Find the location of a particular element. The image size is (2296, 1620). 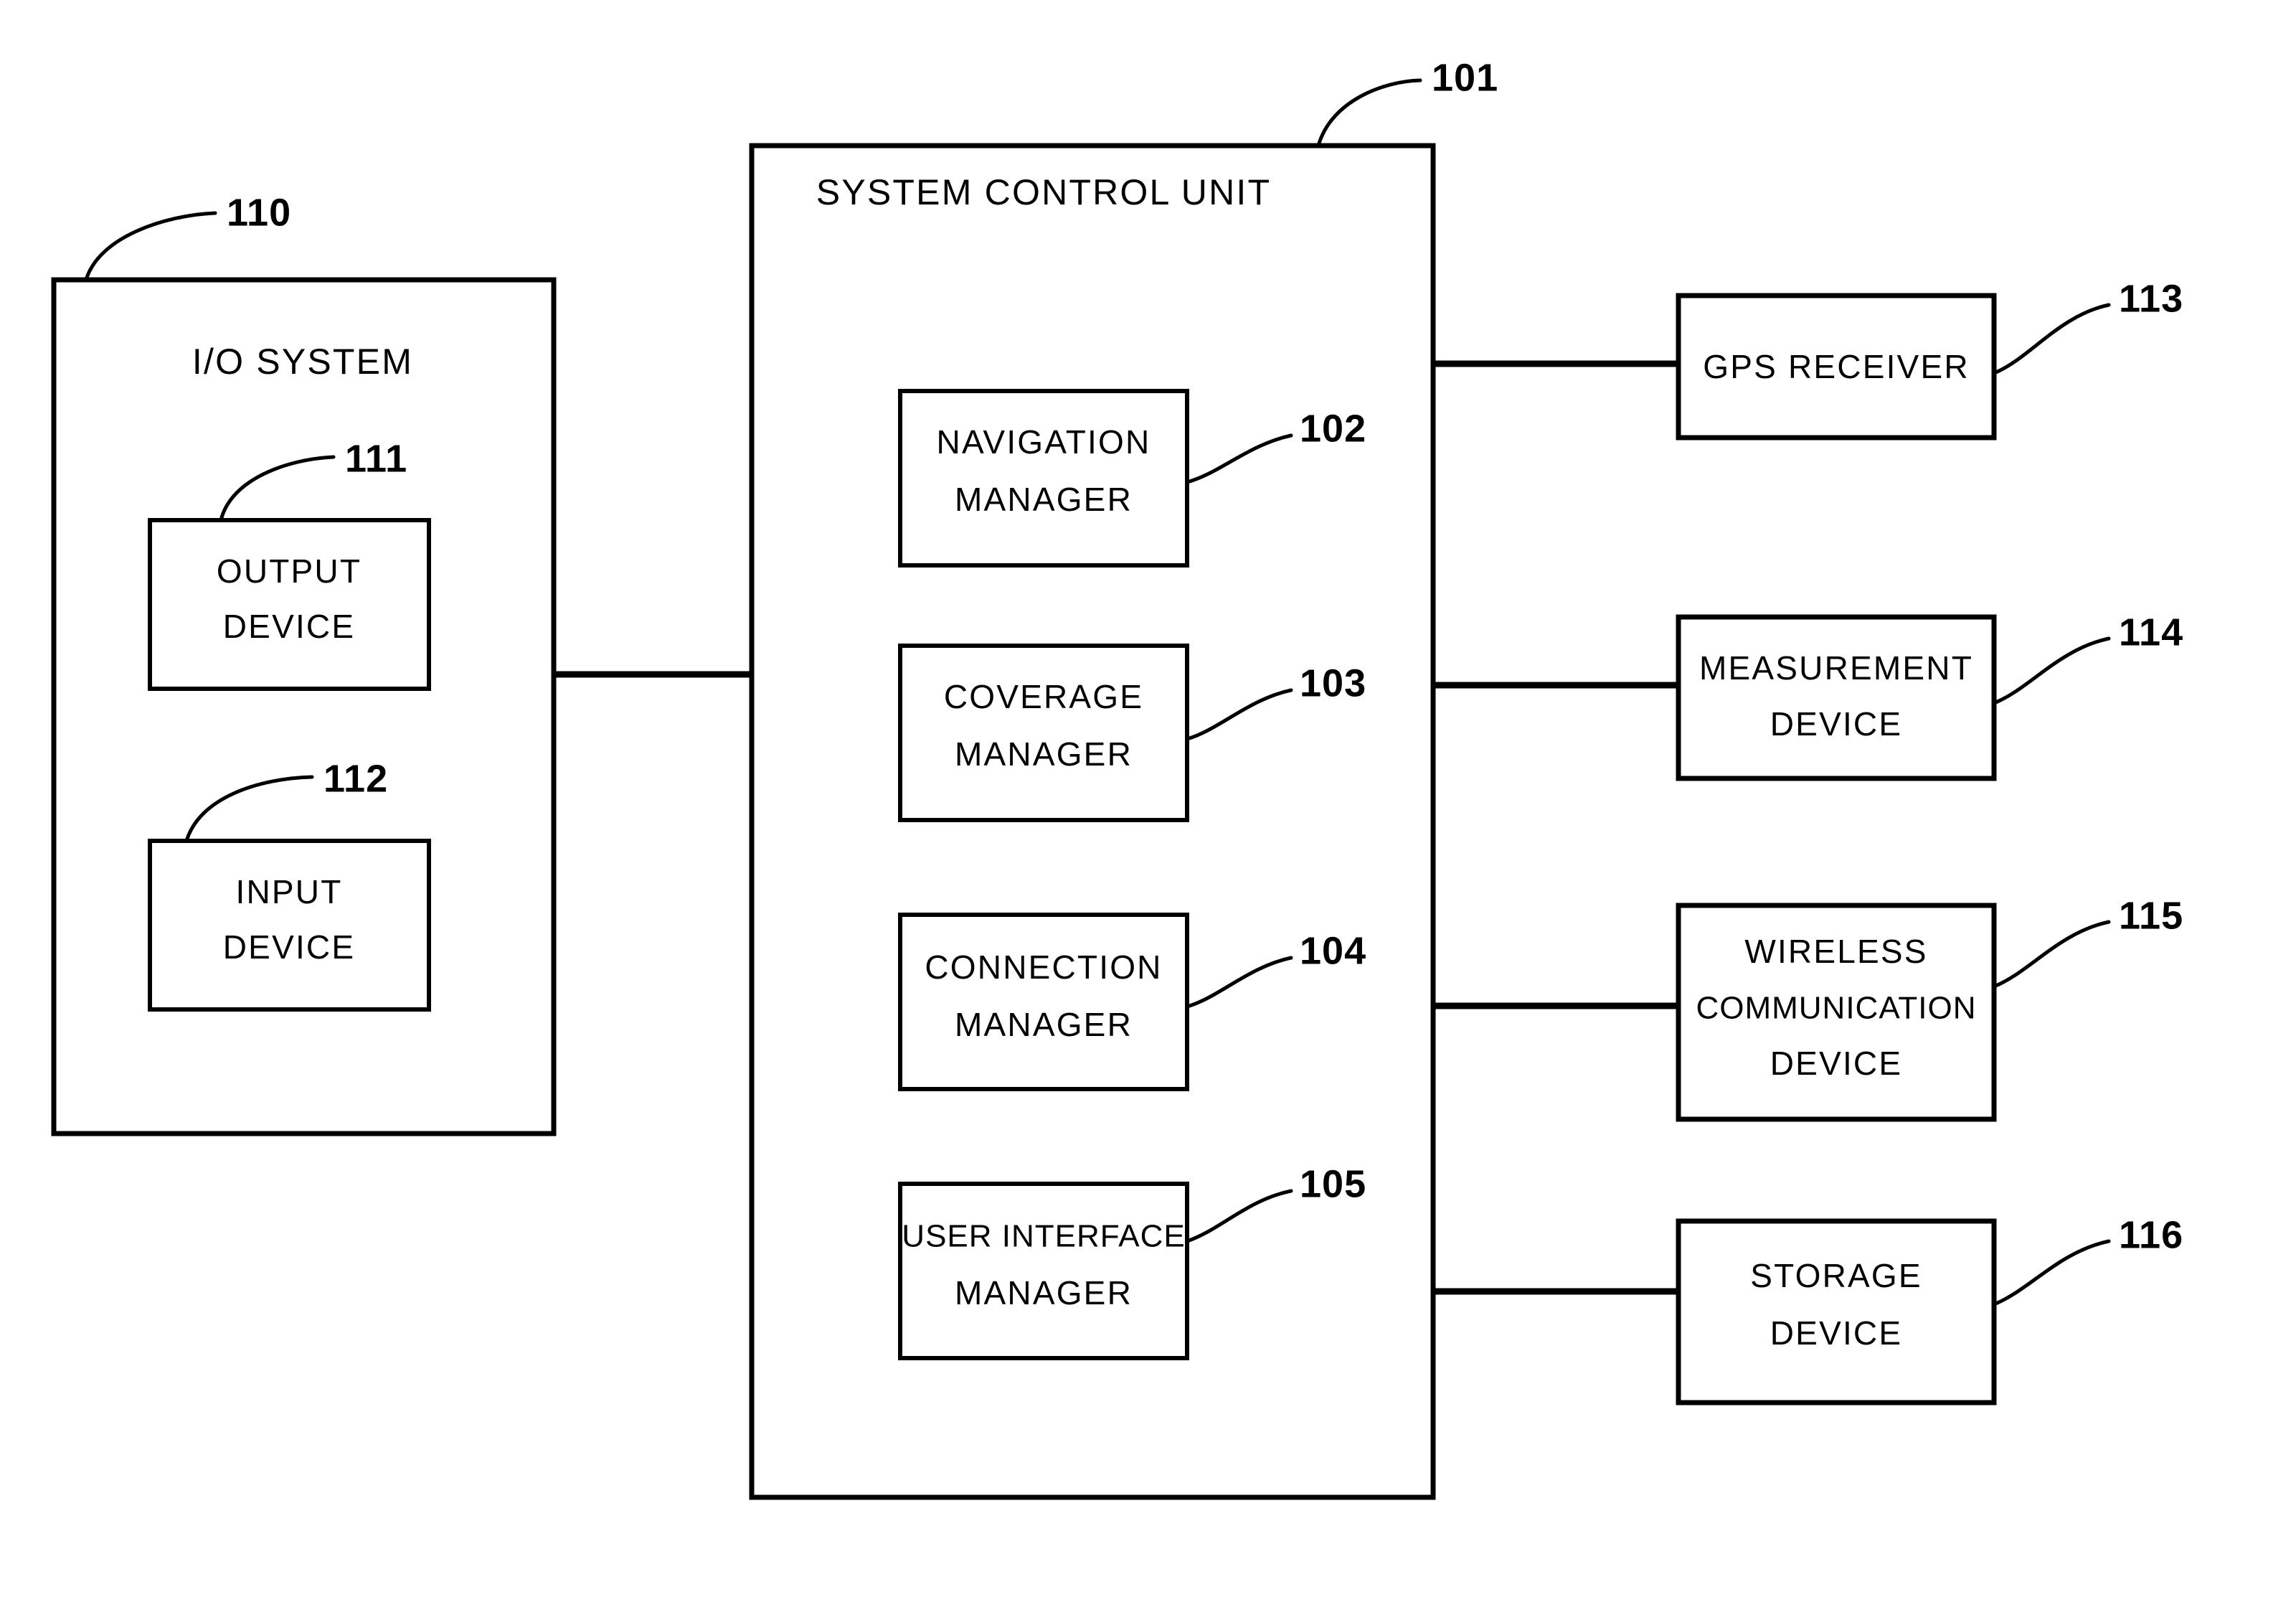

block-wireless-communication-device: WIRELESS COMMUNICATION DEVICE 115 is located at coordinates (1929, 1008).